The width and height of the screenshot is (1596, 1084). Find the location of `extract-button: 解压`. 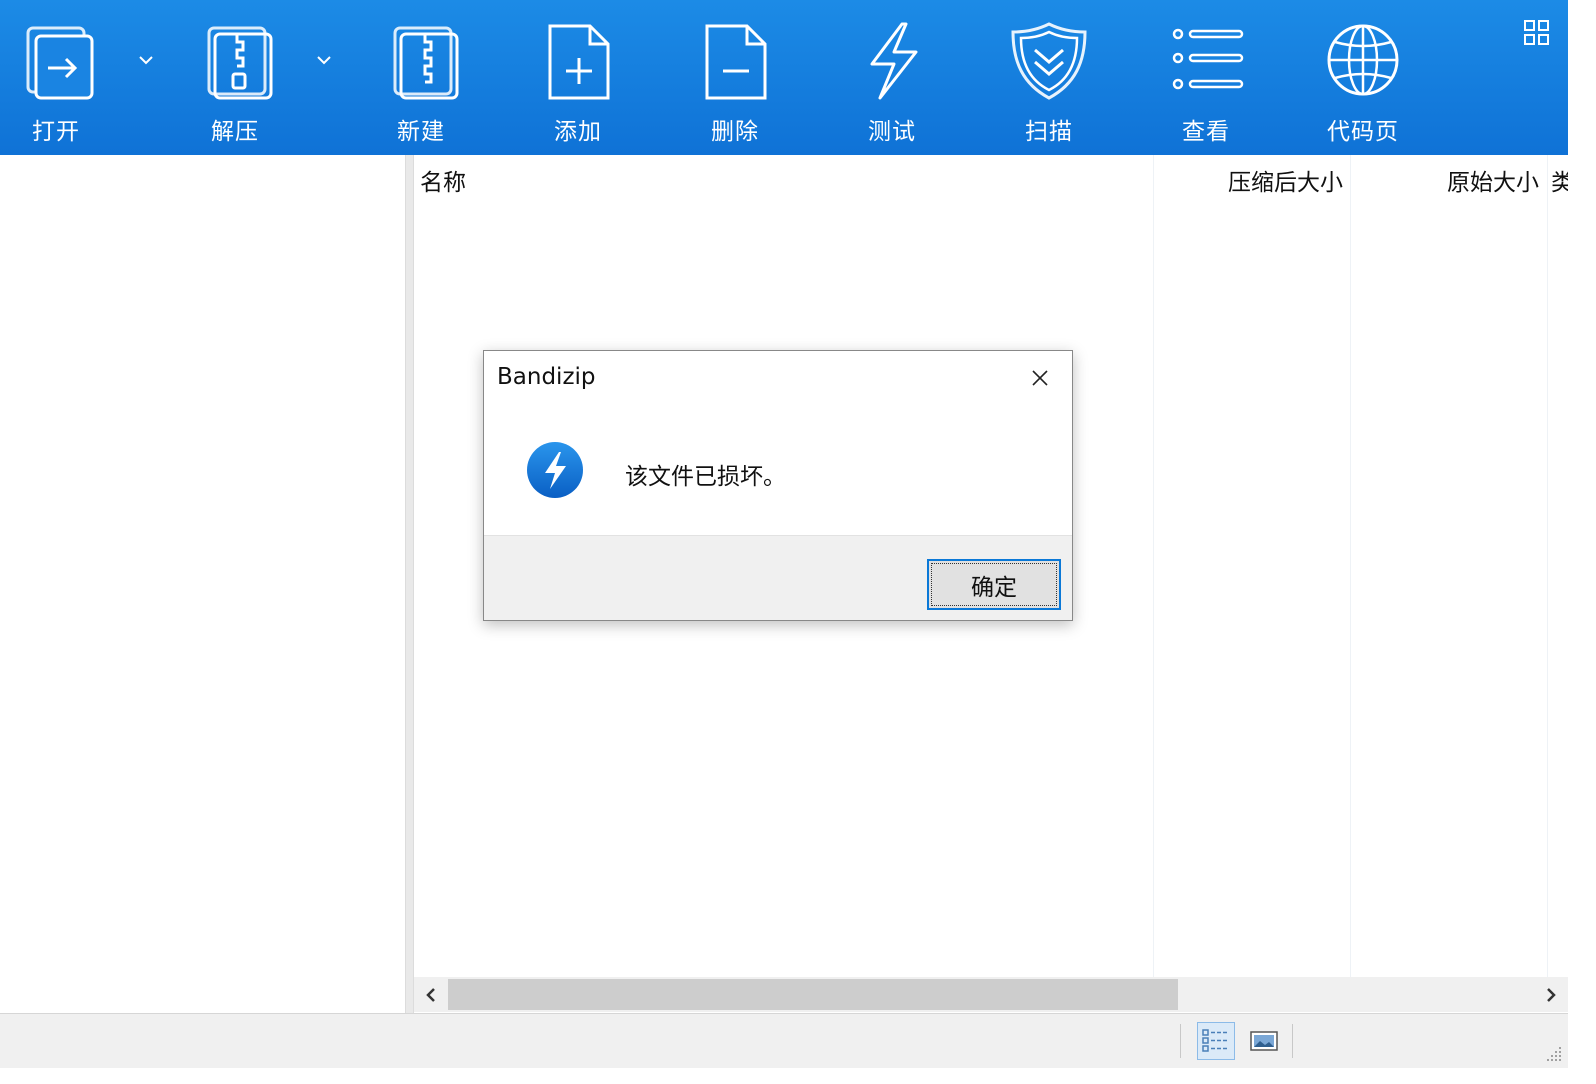

extract-button: 解压 is located at coordinates (235, 83).